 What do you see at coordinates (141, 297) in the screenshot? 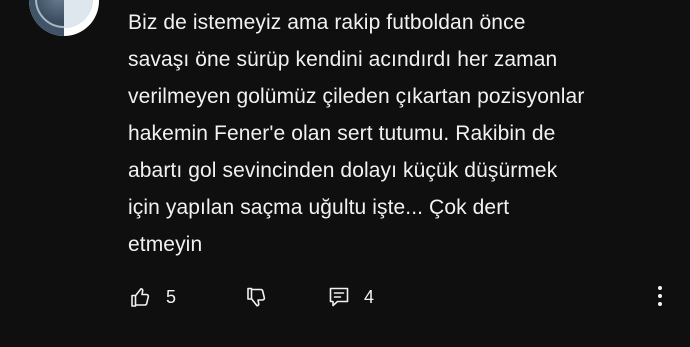
I see `thumbs-up-icon` at bounding box center [141, 297].